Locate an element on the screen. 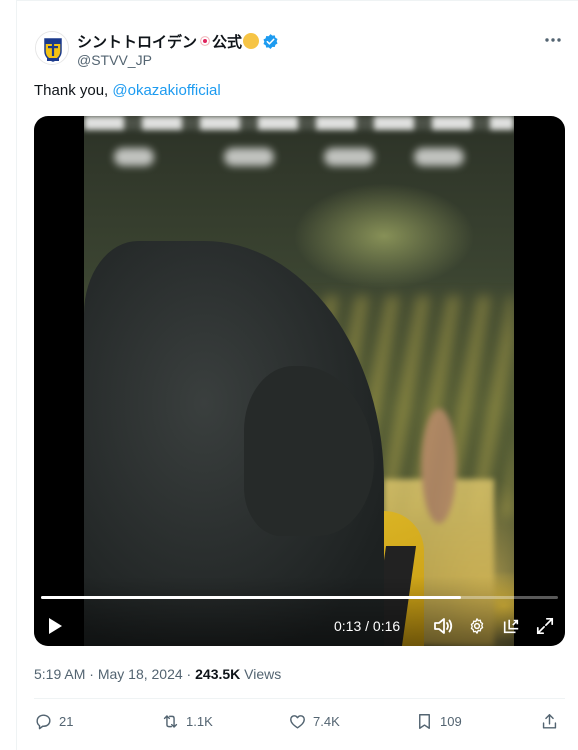  video-time: 0:13 / 0:16 is located at coordinates (367, 626).